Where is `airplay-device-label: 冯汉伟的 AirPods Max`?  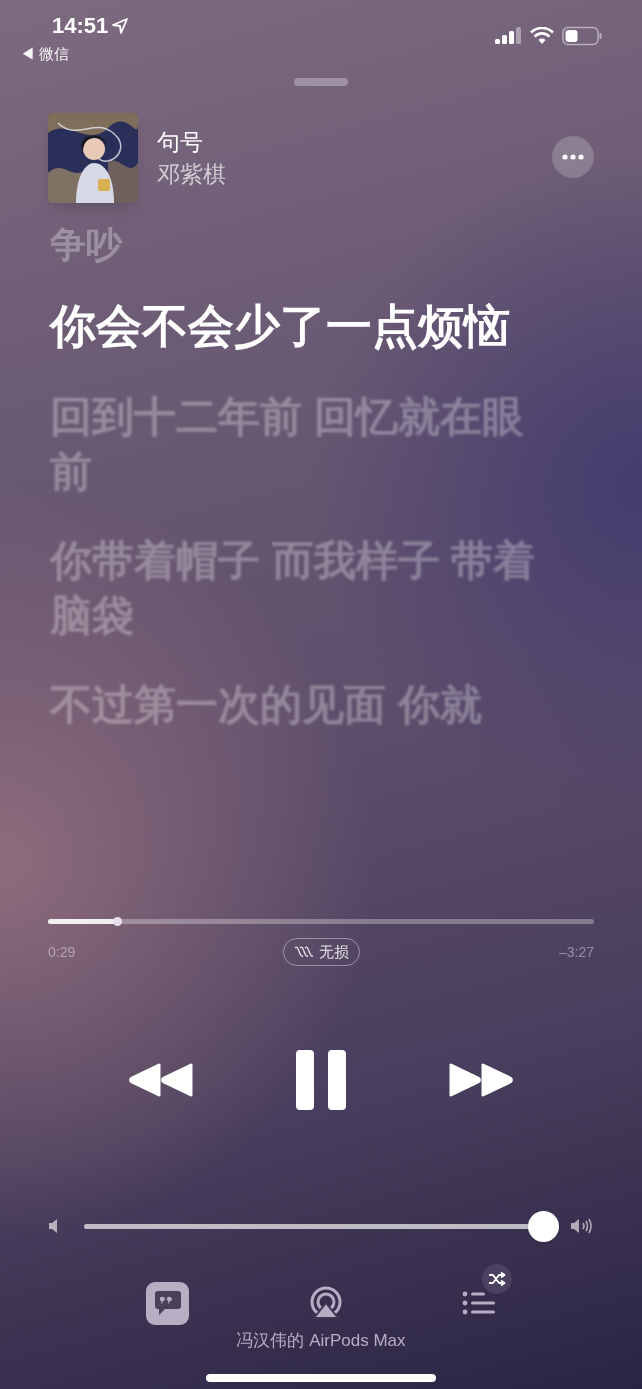 airplay-device-label: 冯汉伟的 AirPods Max is located at coordinates (321, 1341).